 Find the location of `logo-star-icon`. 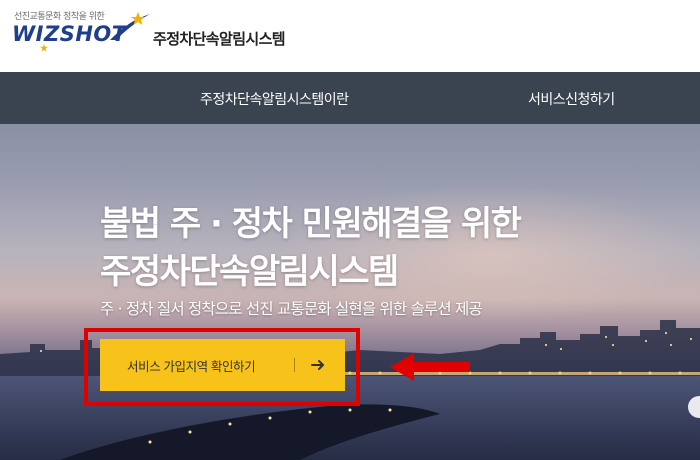

logo-star-icon is located at coordinates (44, 48).